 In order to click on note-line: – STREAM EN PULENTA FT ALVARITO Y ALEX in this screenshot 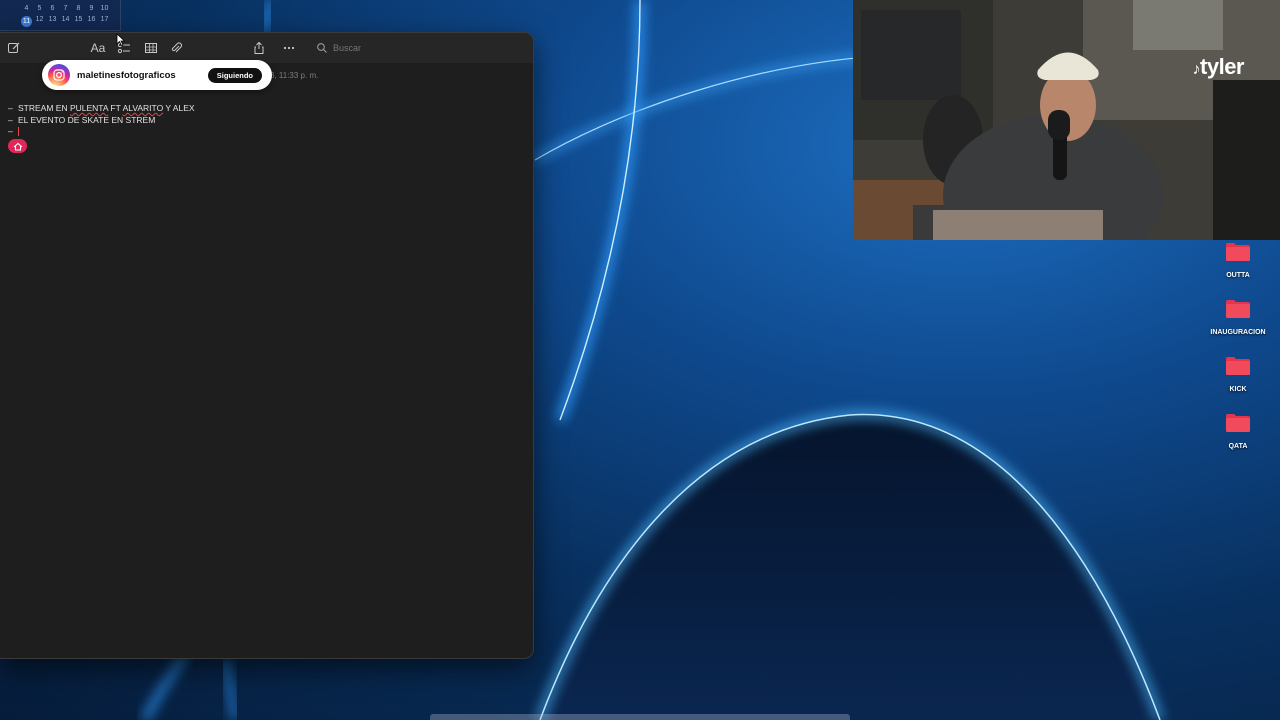, I will do `click(101, 109)`.